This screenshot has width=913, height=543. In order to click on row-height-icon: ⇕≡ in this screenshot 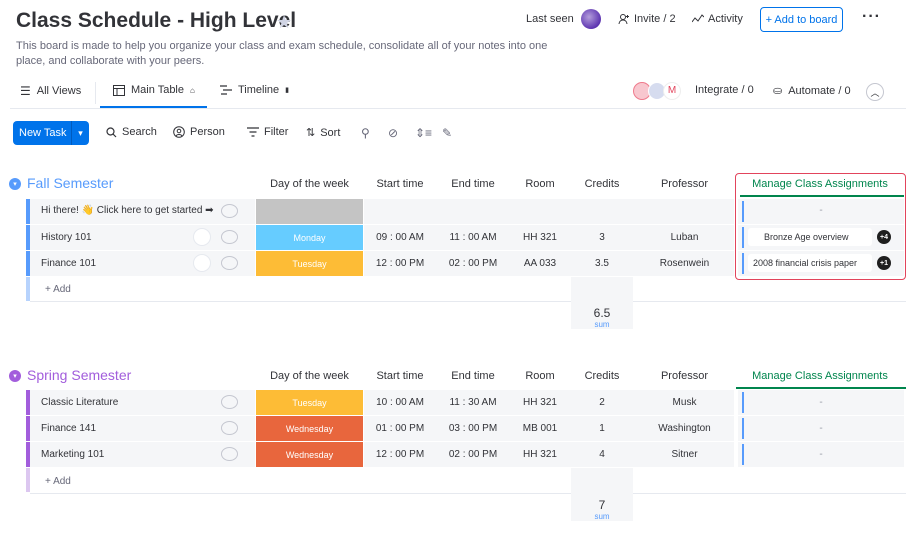, I will do `click(423, 133)`.